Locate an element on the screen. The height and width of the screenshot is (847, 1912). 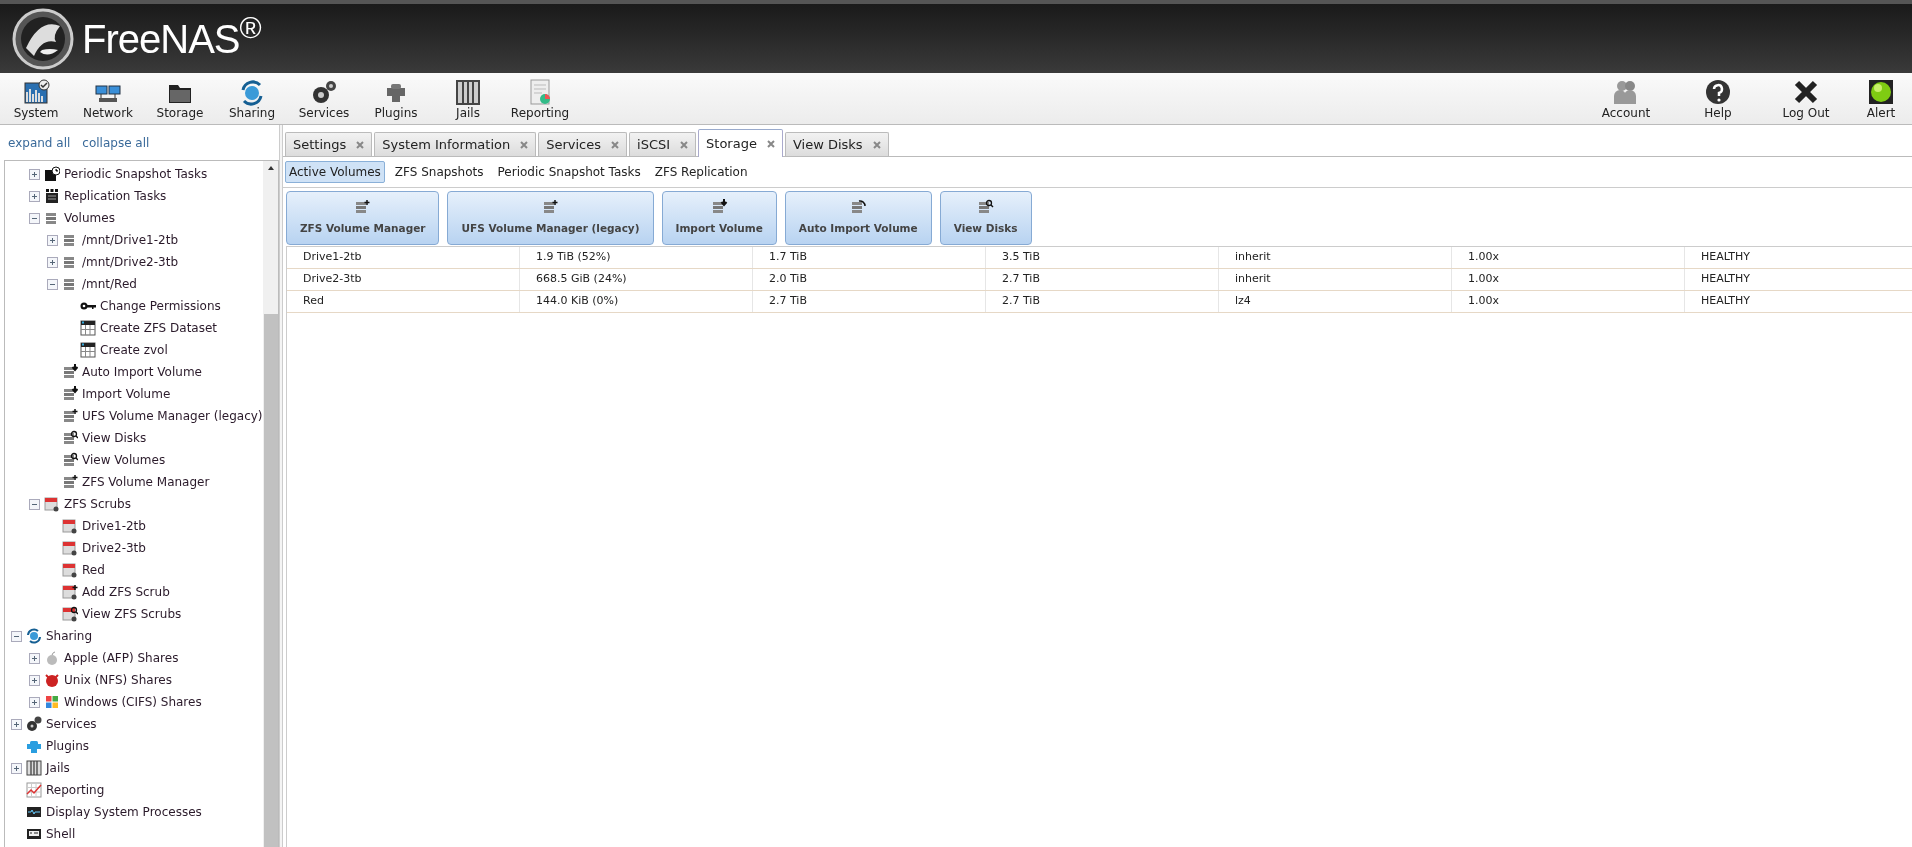
tree-item: Drive1-2tb is located at coordinates (114, 526).